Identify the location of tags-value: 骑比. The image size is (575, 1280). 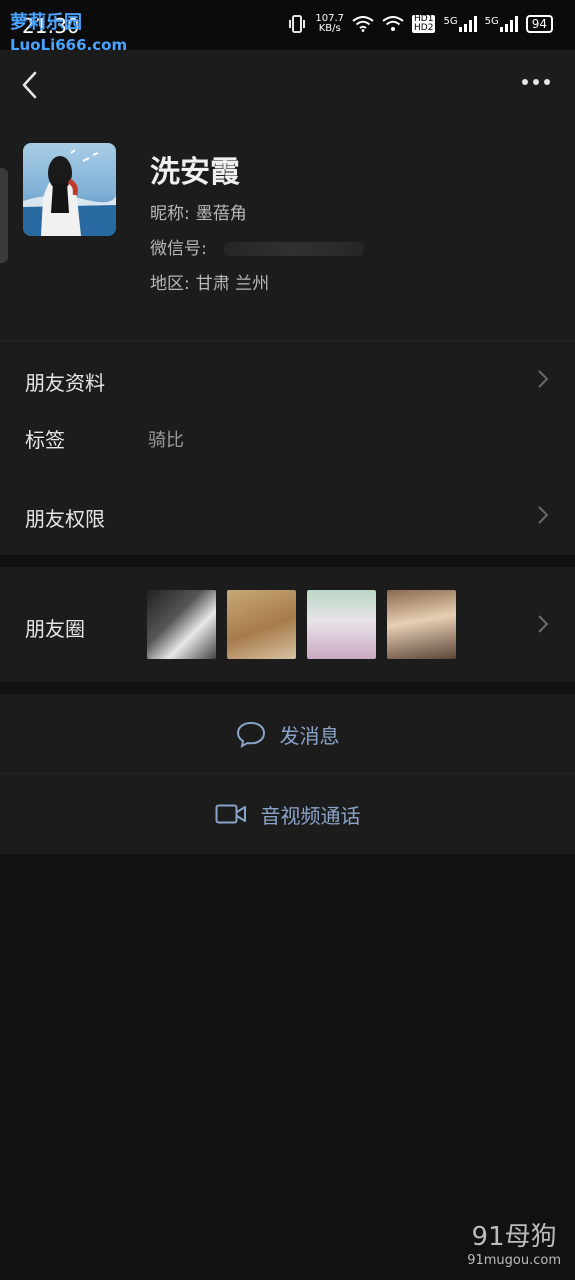
(166, 440).